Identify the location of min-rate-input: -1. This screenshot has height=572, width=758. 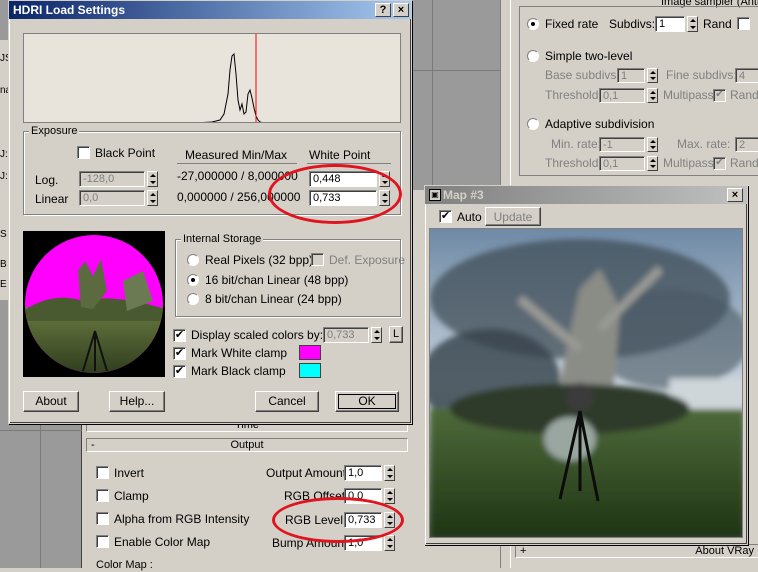
(622, 144).